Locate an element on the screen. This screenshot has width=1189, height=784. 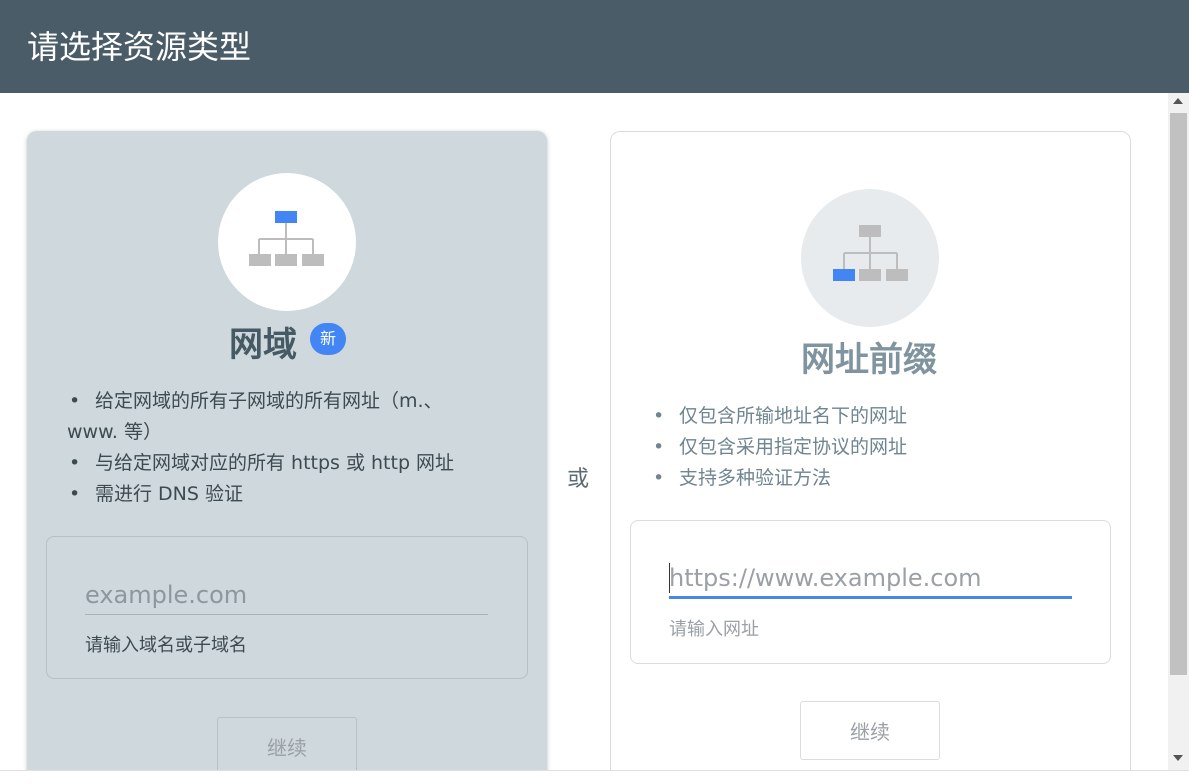
domain-icon-circle is located at coordinates (287, 242).